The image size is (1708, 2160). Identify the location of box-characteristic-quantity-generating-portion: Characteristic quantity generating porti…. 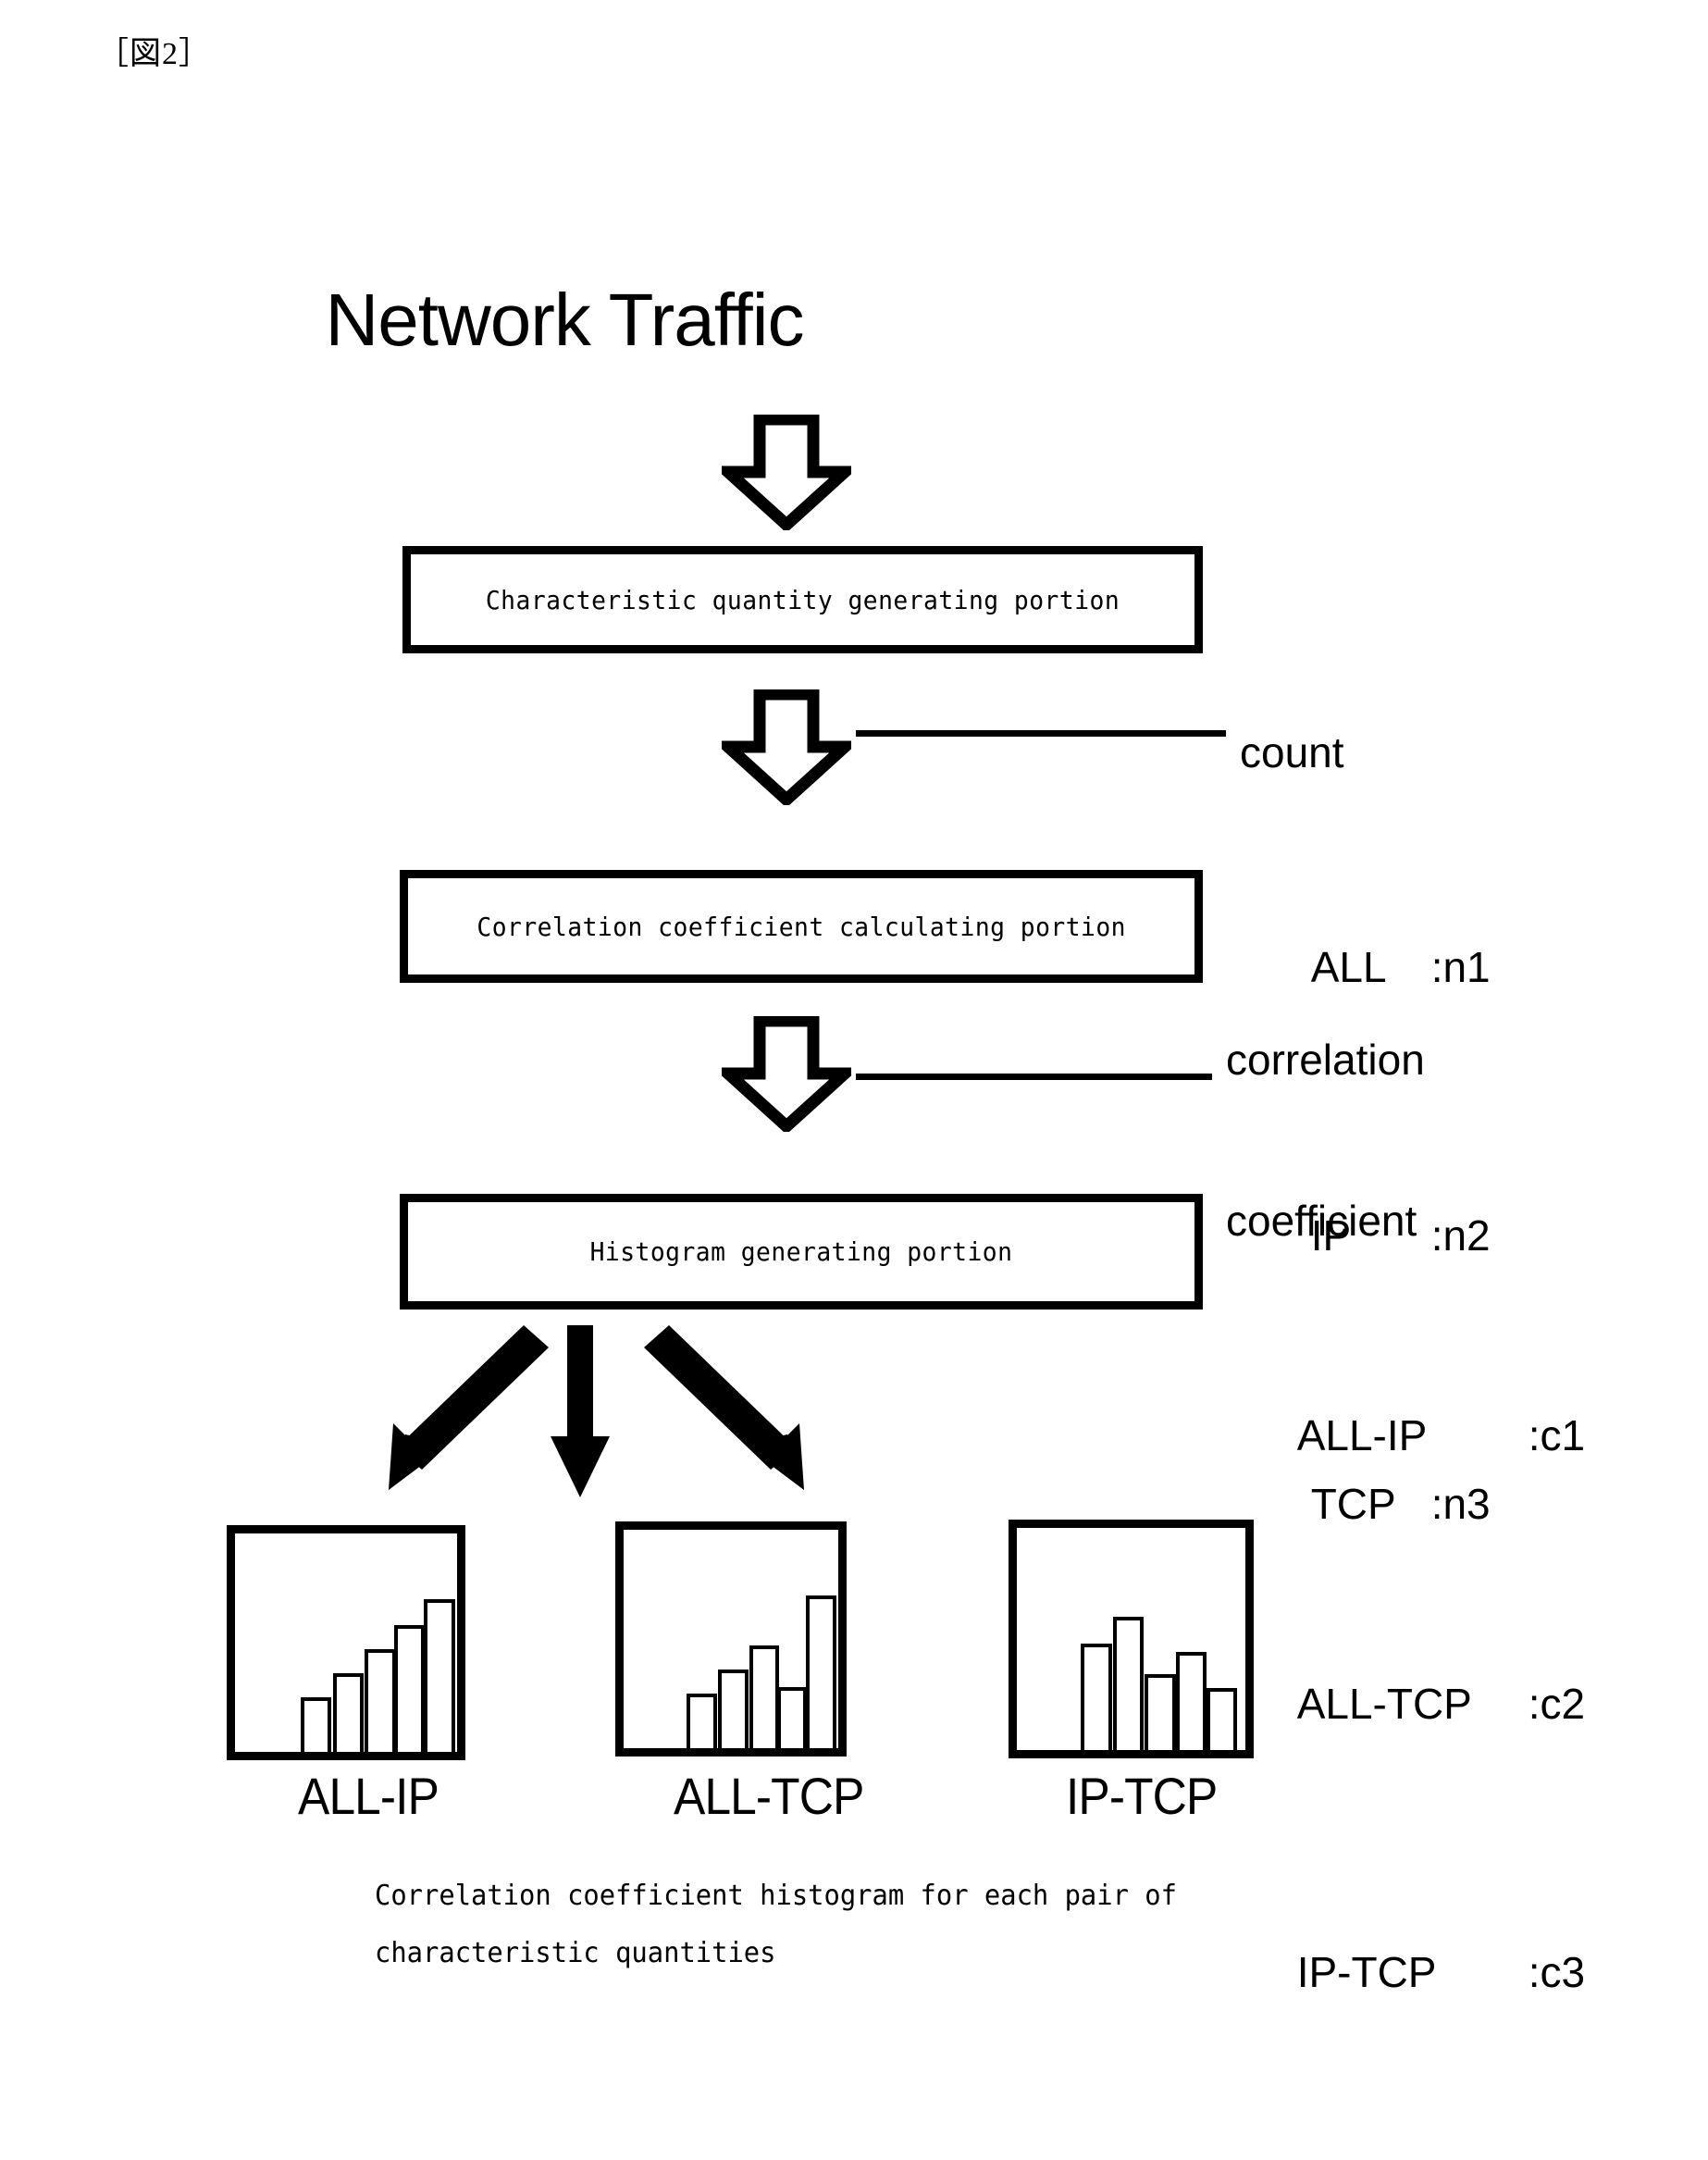
(802, 599).